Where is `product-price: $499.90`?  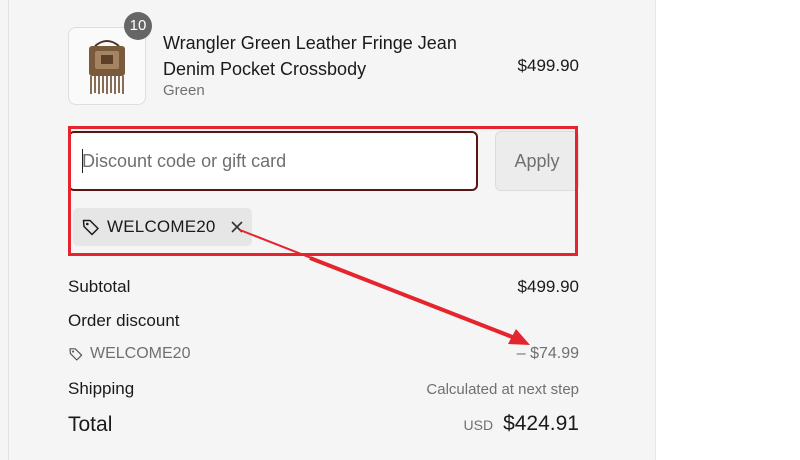 product-price: $499.90 is located at coordinates (548, 65).